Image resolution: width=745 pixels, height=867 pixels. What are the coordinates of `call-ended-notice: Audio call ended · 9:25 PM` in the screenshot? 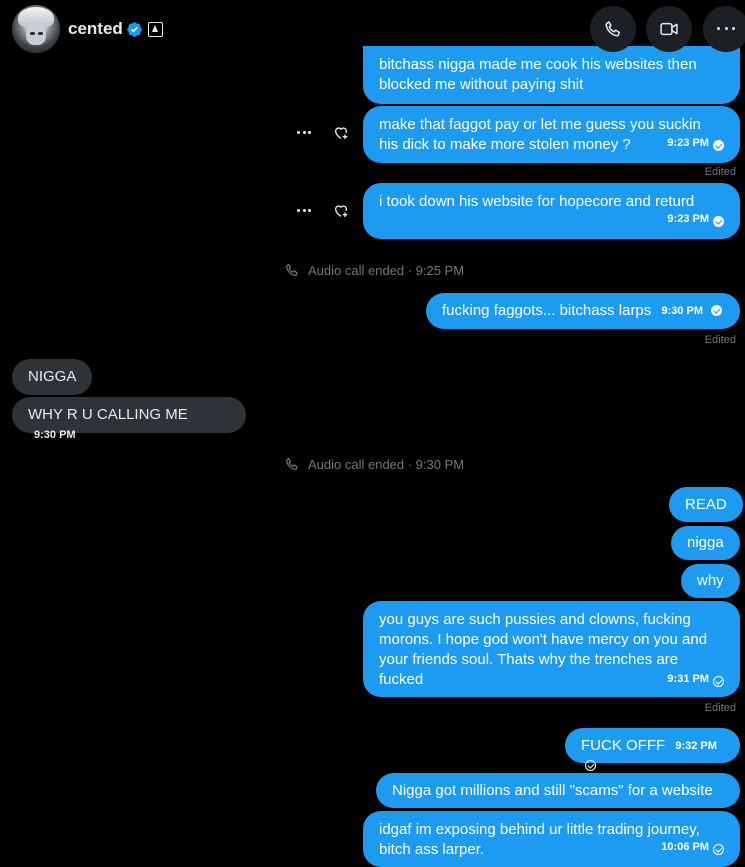 It's located at (374, 270).